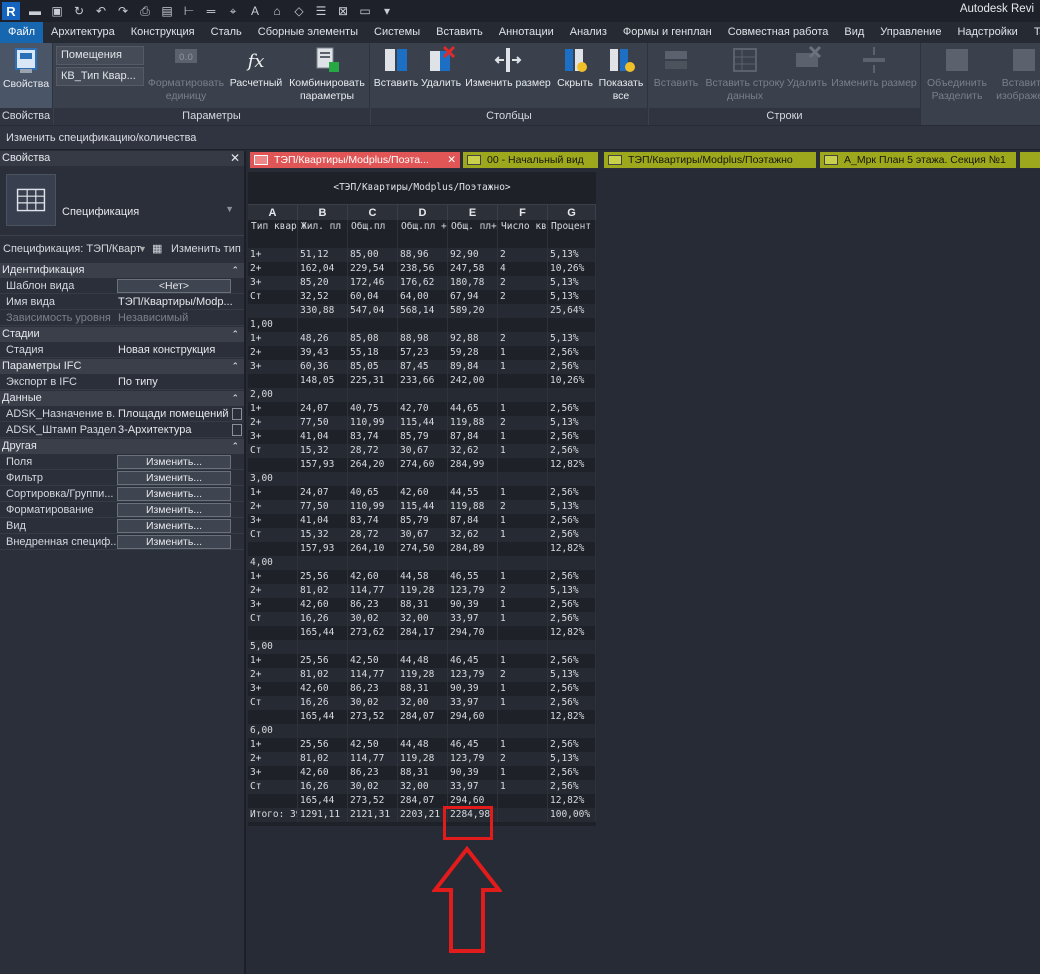 The height and width of the screenshot is (974, 1040). What do you see at coordinates (373, 759) in the screenshot?
I see `table-cell: 114,77` at bounding box center [373, 759].